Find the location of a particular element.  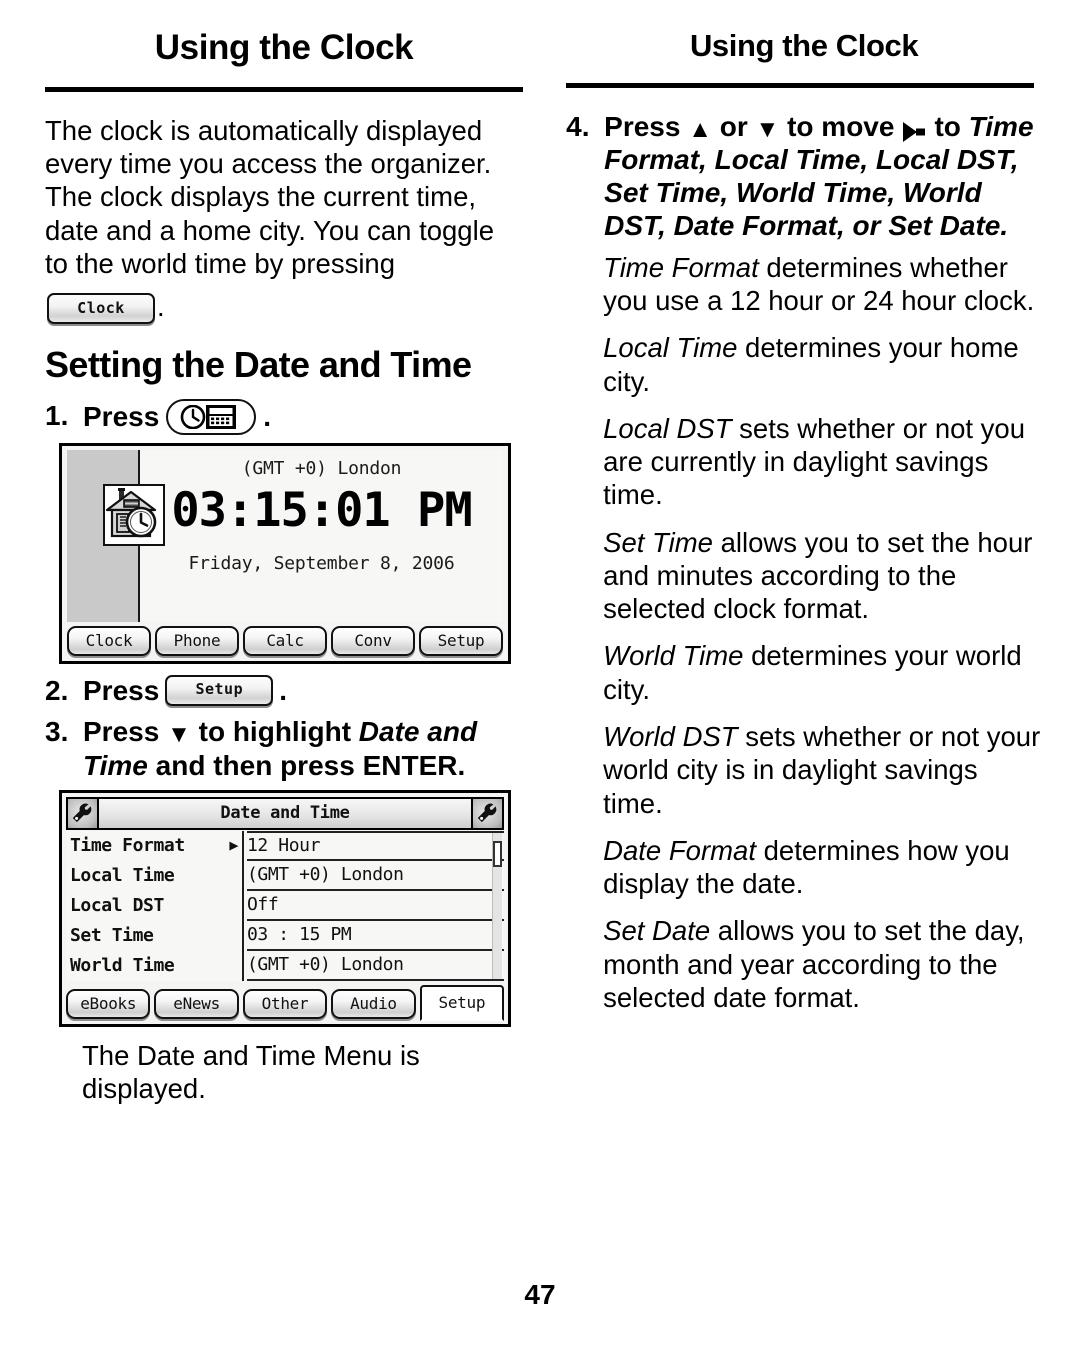

intro-key-line: Clock. is located at coordinates (284, 307).